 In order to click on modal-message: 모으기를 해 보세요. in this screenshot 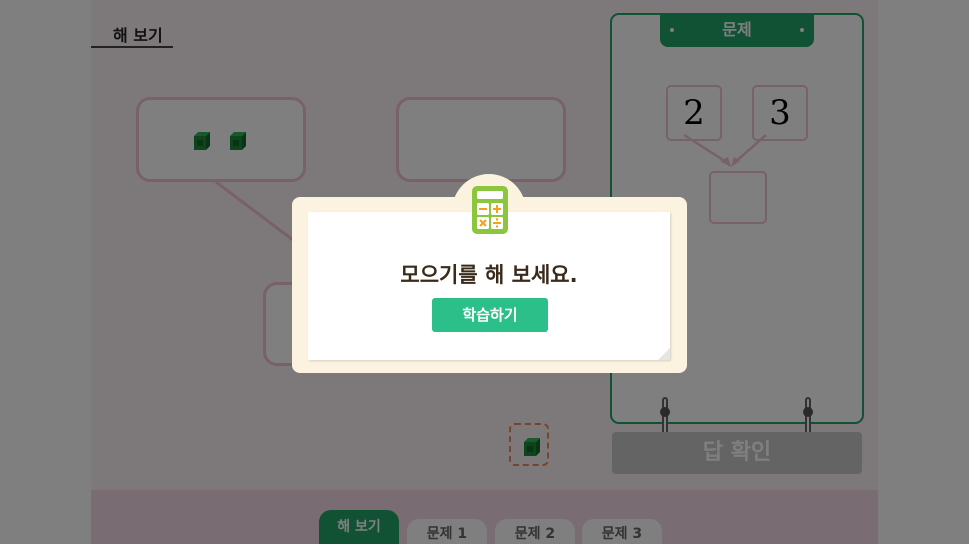, I will do `click(489, 275)`.